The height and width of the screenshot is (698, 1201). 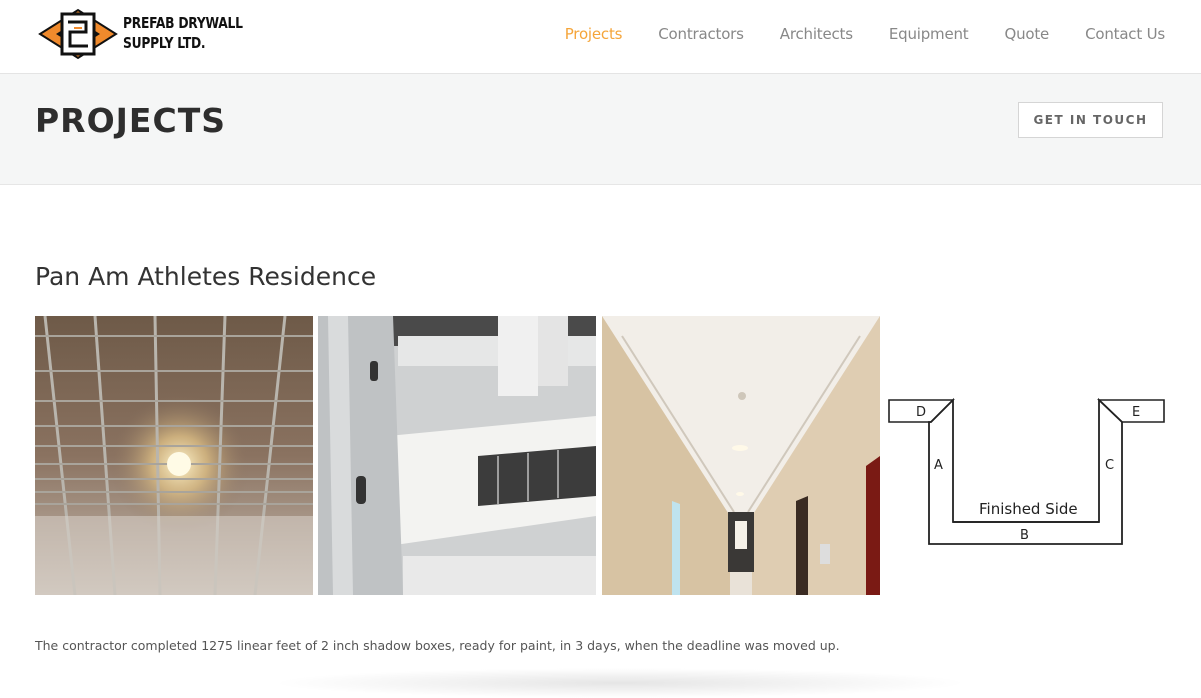 What do you see at coordinates (78, 34) in the screenshot?
I see `logo-icon` at bounding box center [78, 34].